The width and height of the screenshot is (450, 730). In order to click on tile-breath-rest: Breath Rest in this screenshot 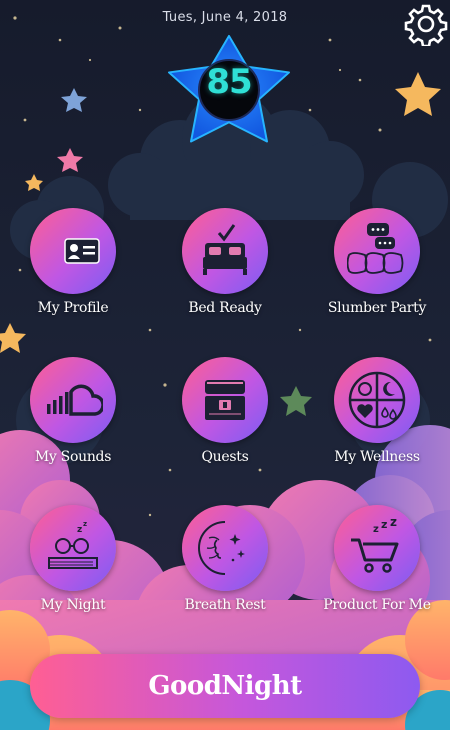, I will do `click(225, 570)`.